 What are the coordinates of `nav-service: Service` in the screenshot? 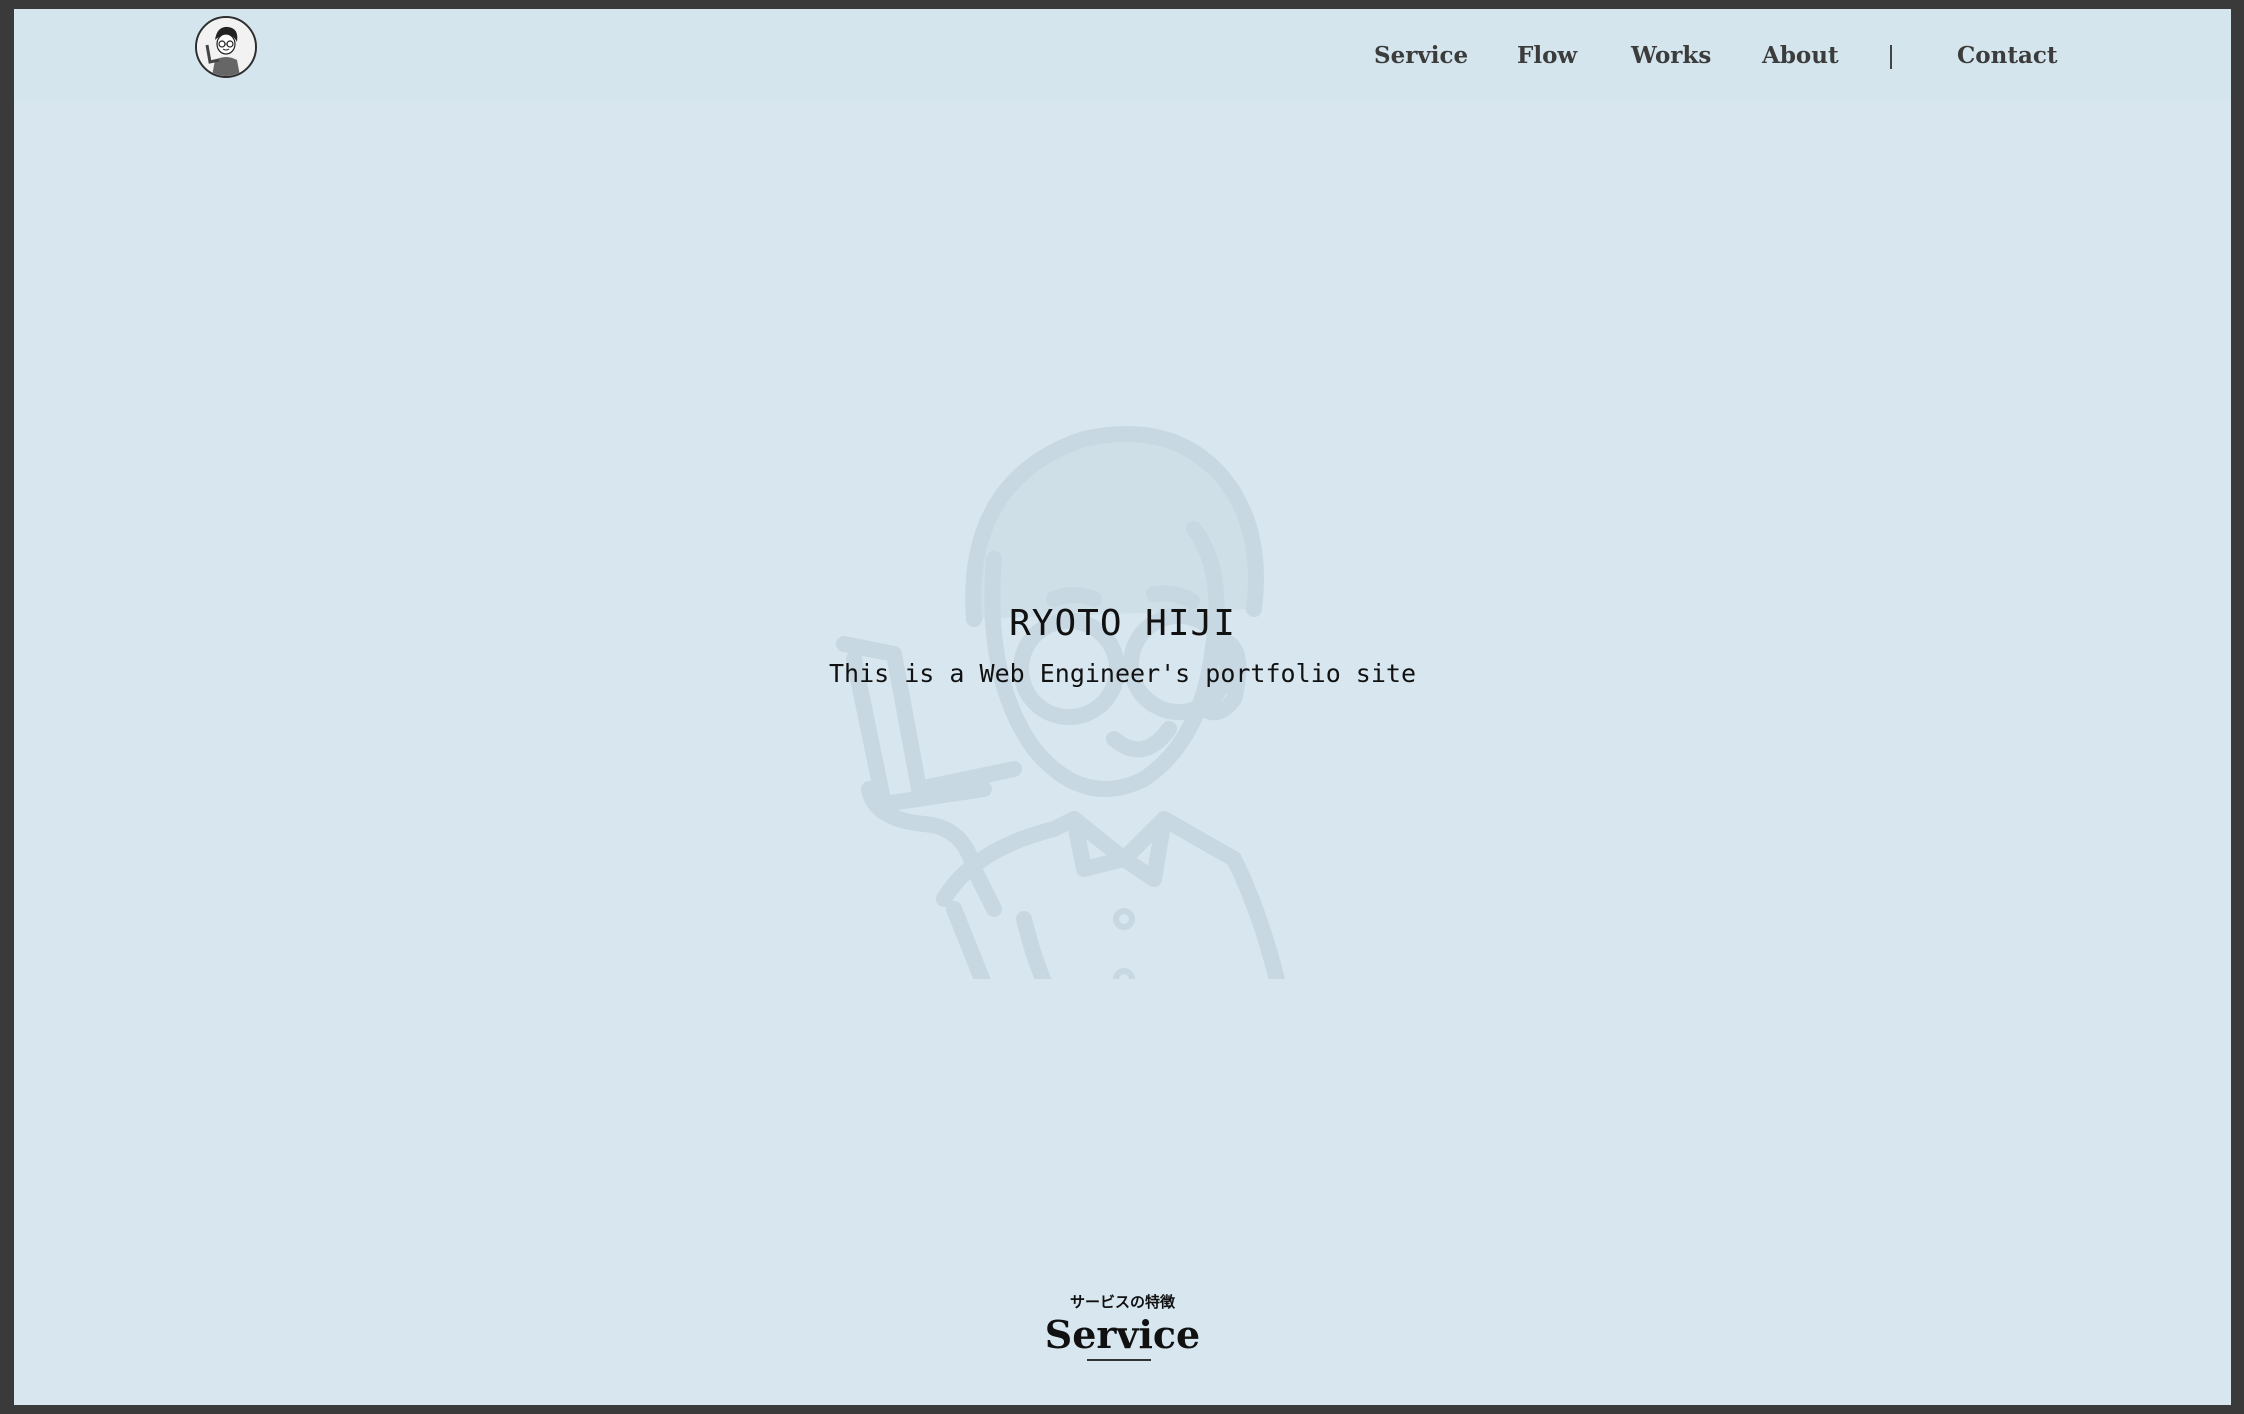 It's located at (1421, 55).